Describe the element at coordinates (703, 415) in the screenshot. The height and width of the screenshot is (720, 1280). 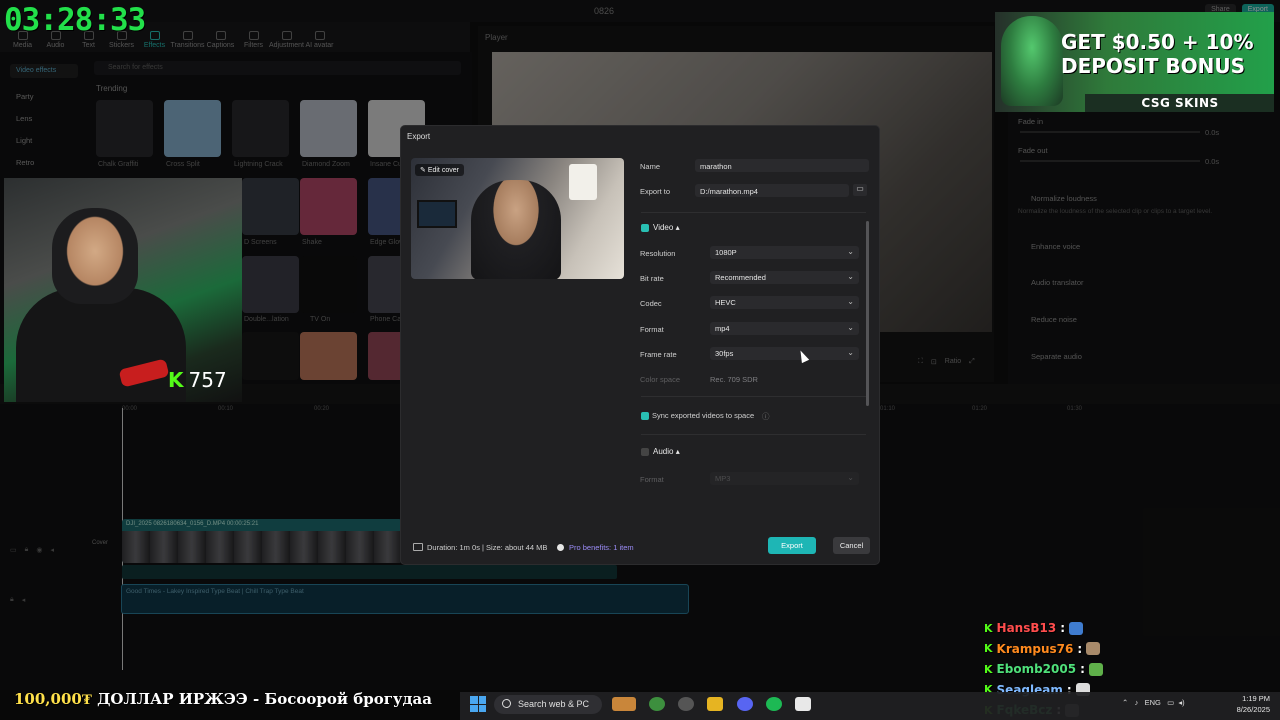
I see `sync-label: Sync exported videos to space` at that location.